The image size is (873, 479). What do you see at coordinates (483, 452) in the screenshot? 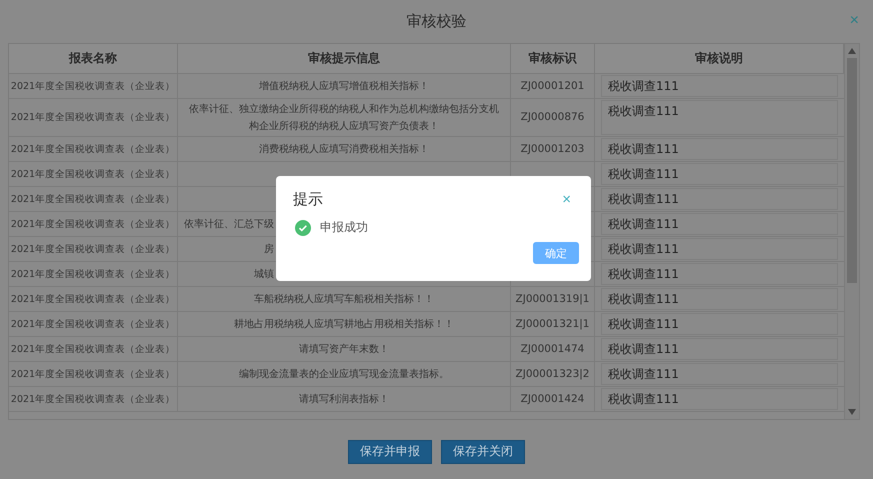
I see `action-button: 保存并关闭` at bounding box center [483, 452].